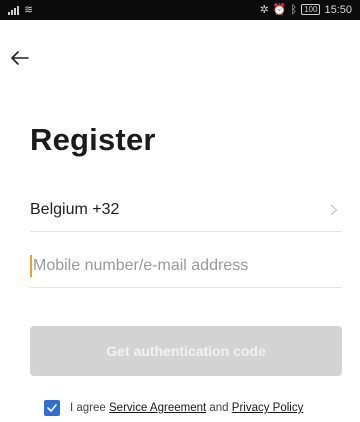 The width and height of the screenshot is (360, 422). What do you see at coordinates (183, 265) in the screenshot?
I see `phone-input` at bounding box center [183, 265].